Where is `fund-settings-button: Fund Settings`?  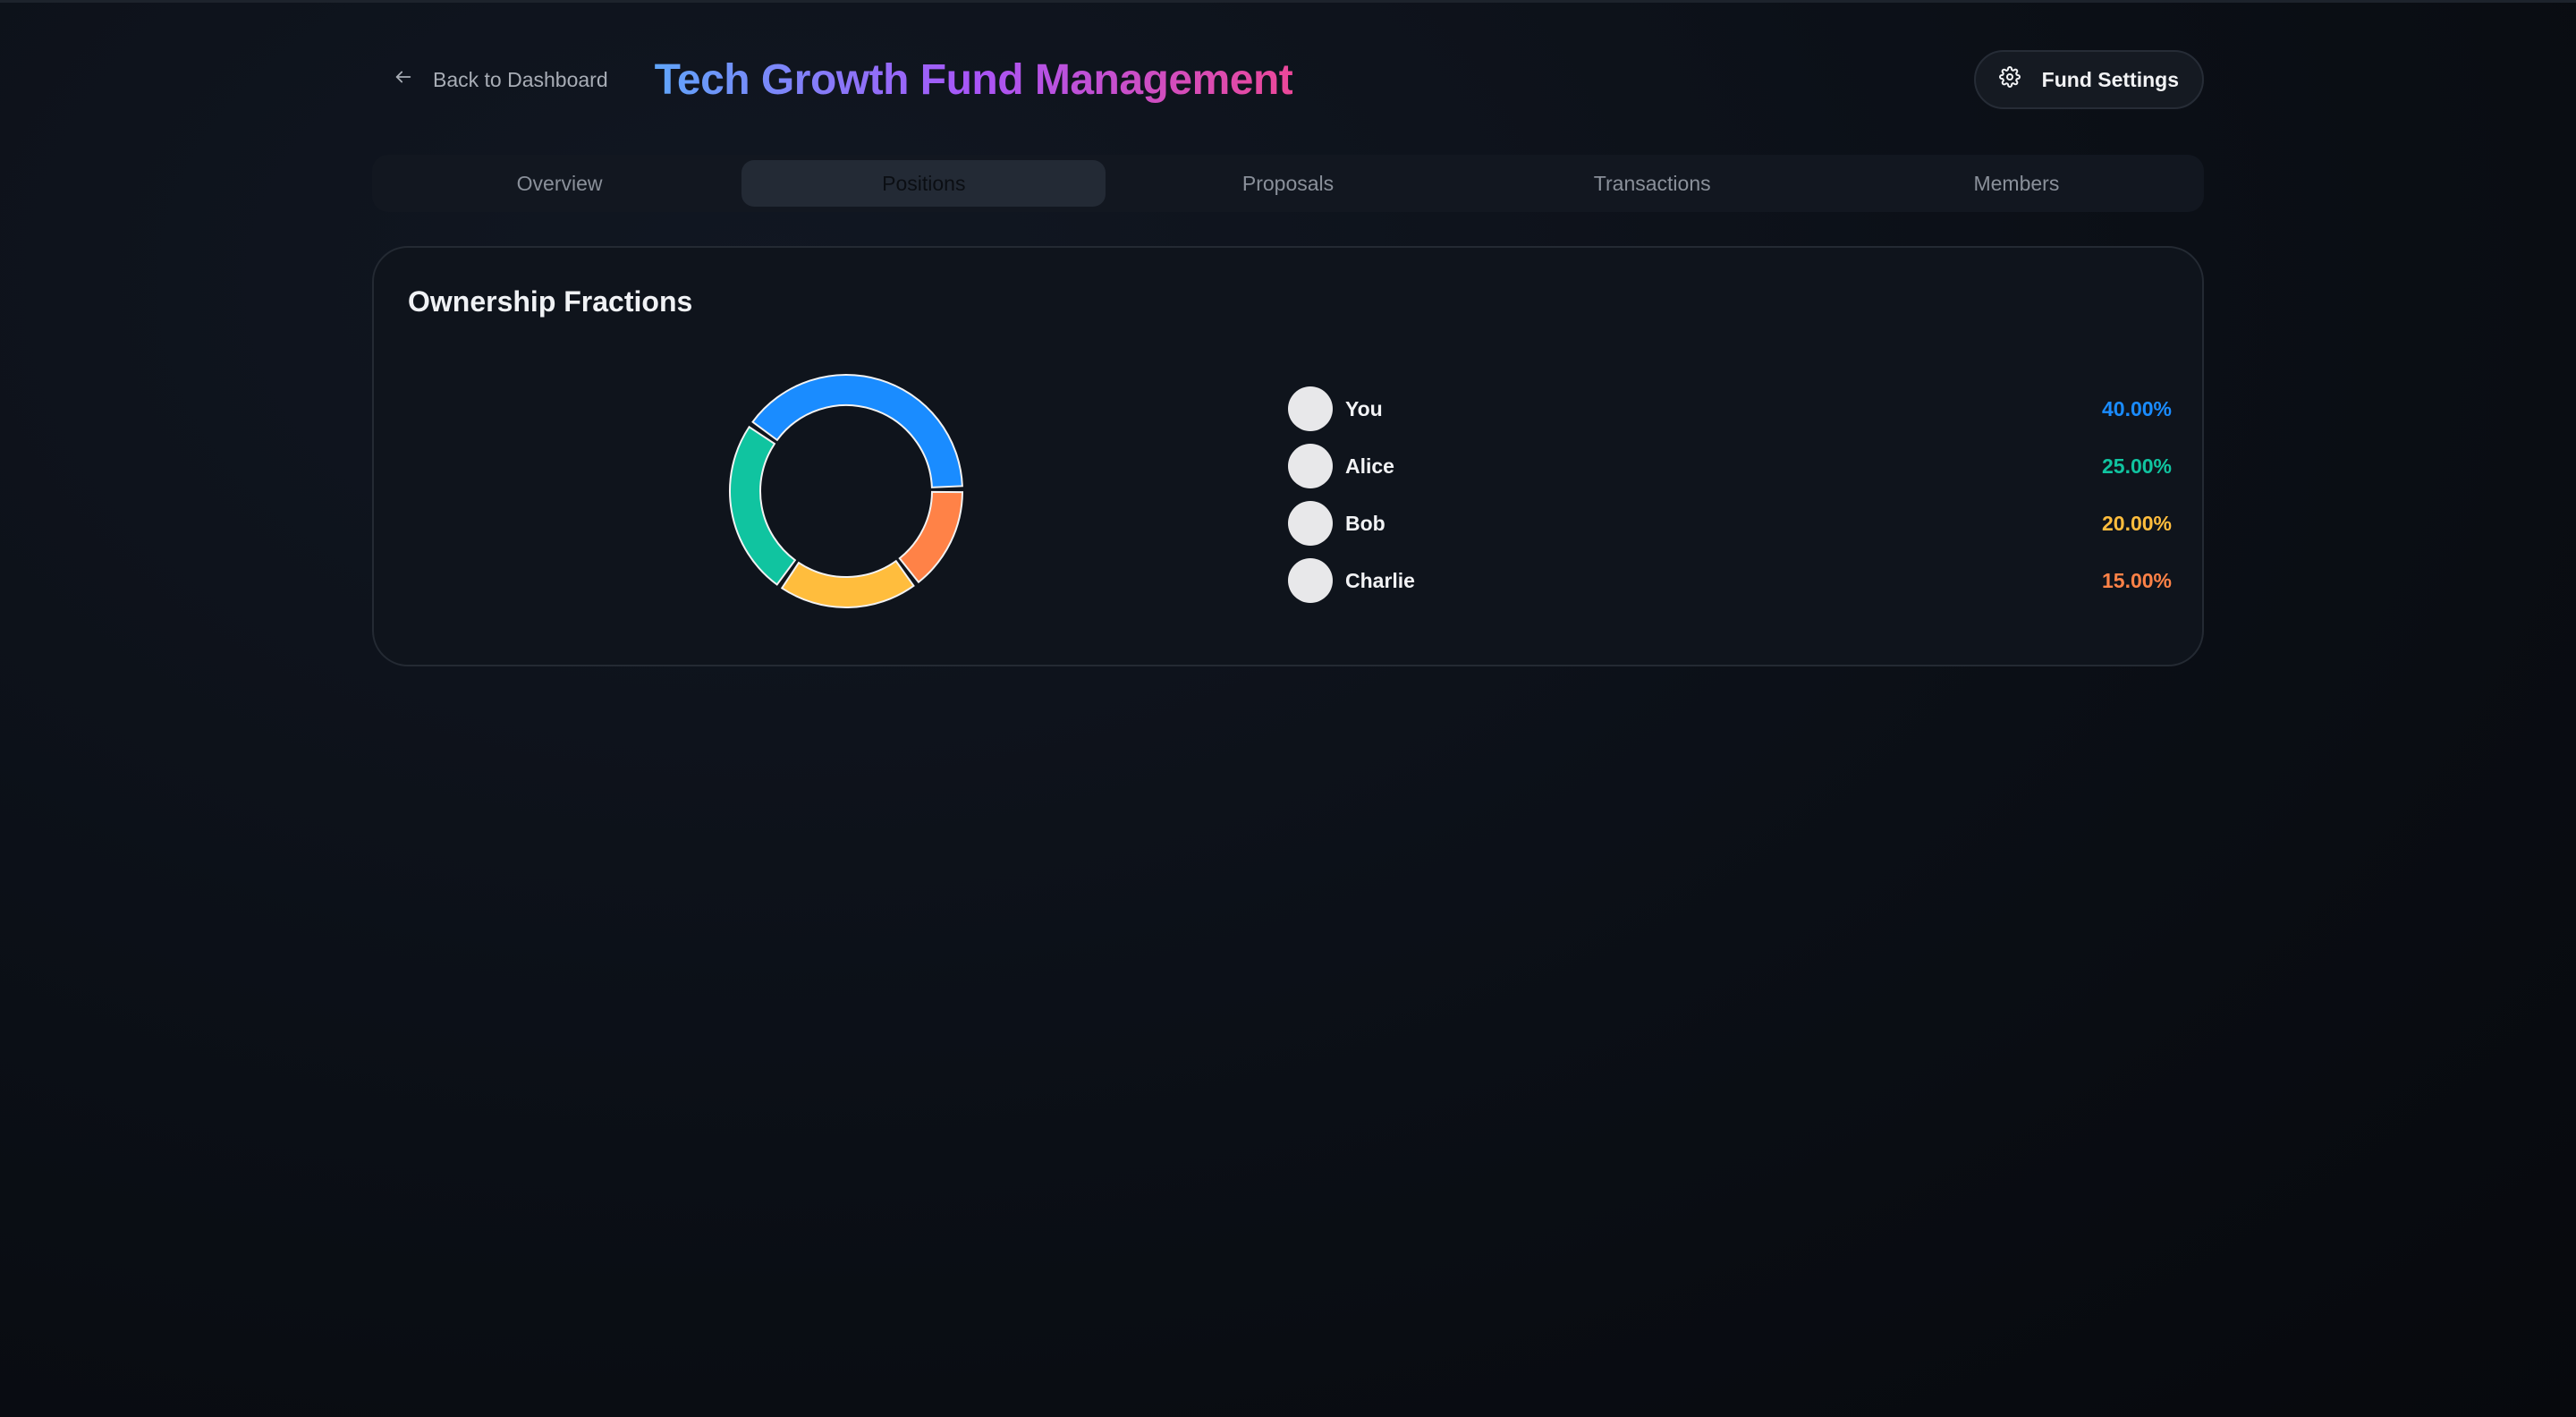
fund-settings-button: Fund Settings is located at coordinates (2088, 80).